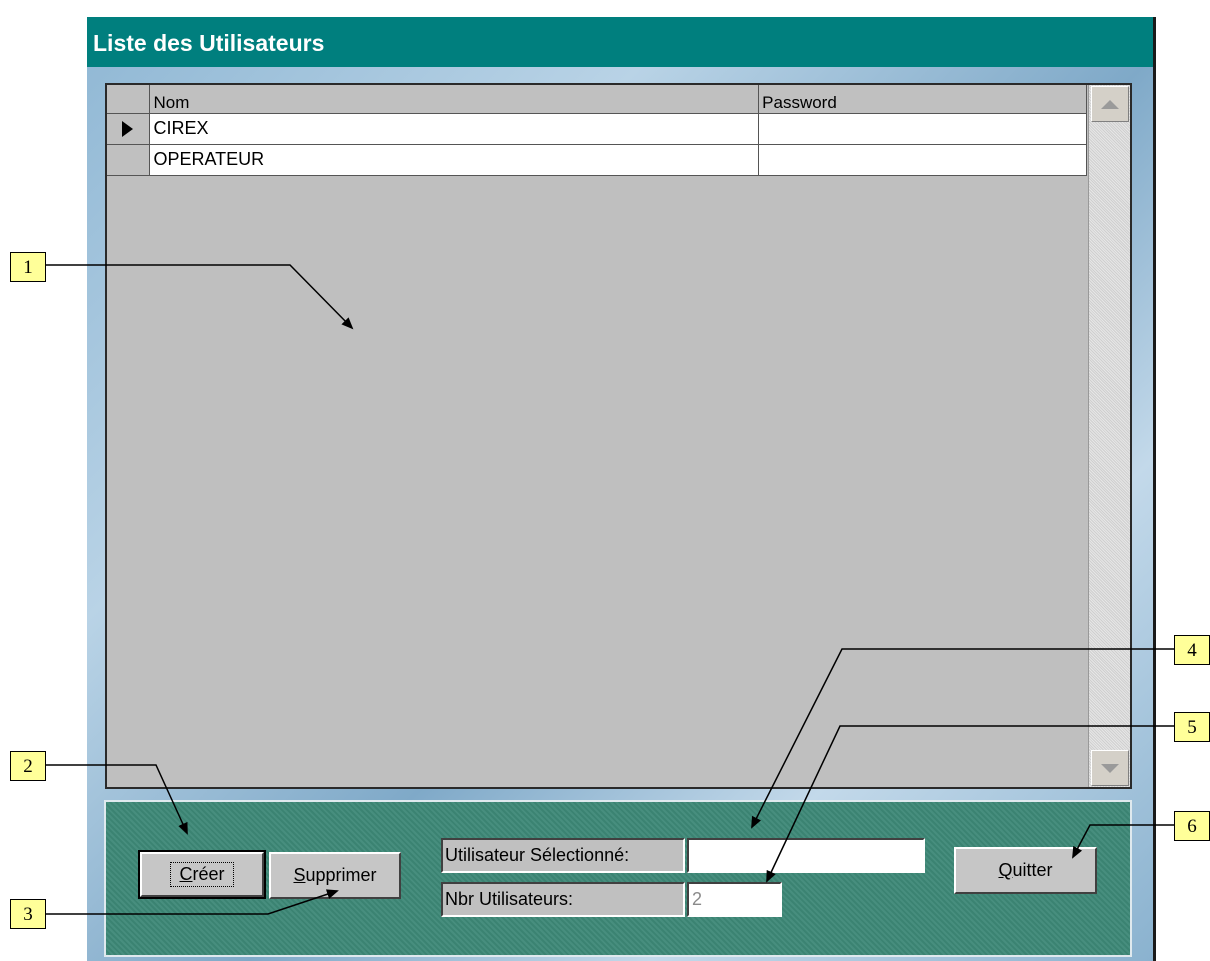 This screenshot has height=961, width=1210. What do you see at coordinates (734, 899) in the screenshot?
I see `user-count-field: 2` at bounding box center [734, 899].